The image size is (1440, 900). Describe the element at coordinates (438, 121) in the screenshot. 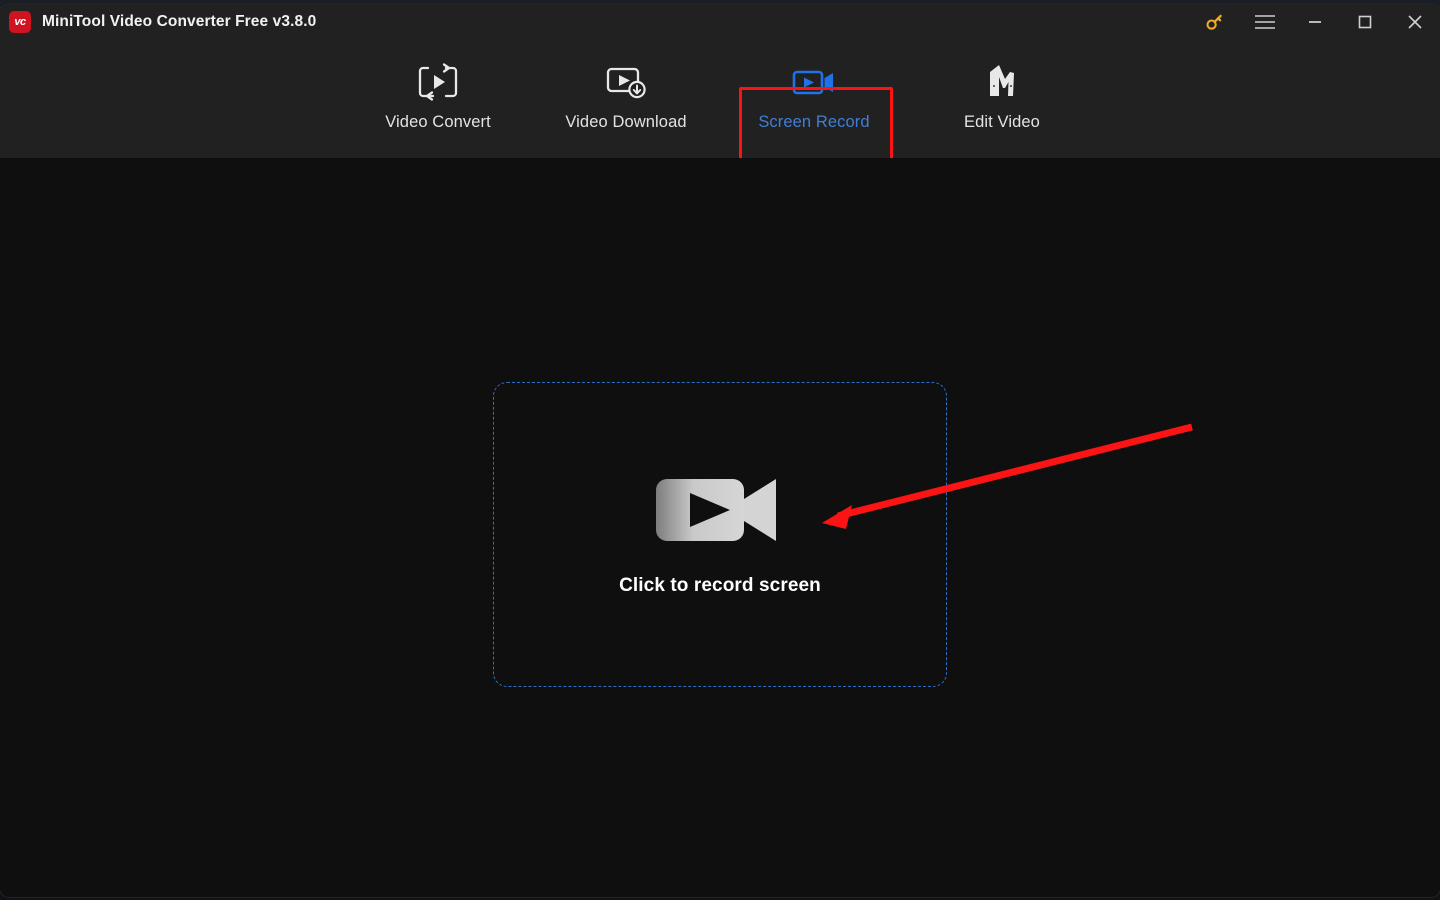

I see `tab-label: Video Convert` at that location.